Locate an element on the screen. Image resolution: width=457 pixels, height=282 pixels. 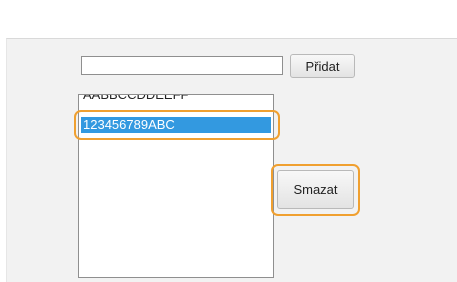
list-item: AABBCCDDEEFF is located at coordinates (176, 99).